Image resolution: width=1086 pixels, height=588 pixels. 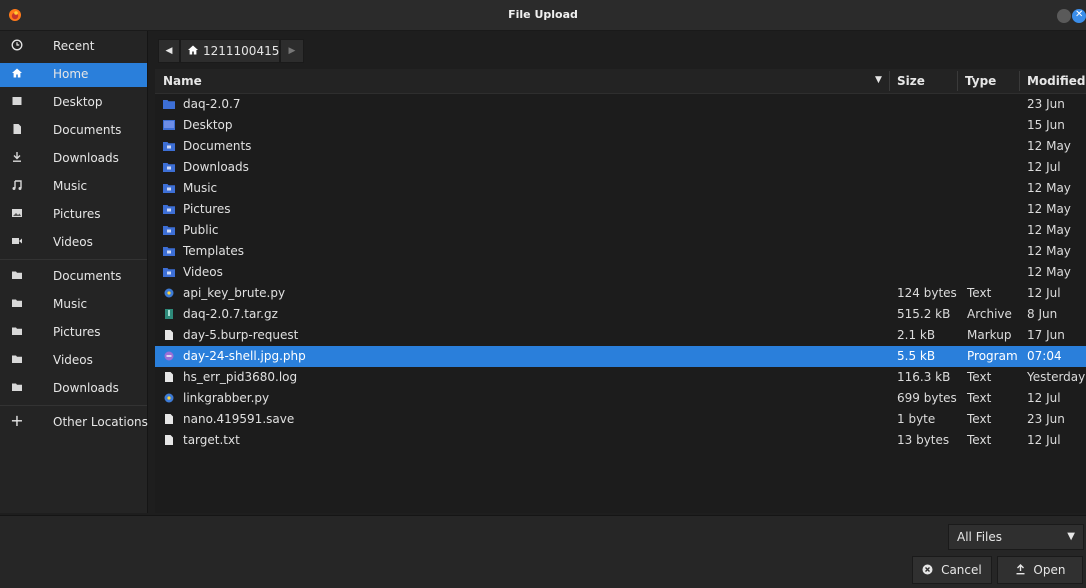 I want to click on archive-icon, so click(x=169, y=314).